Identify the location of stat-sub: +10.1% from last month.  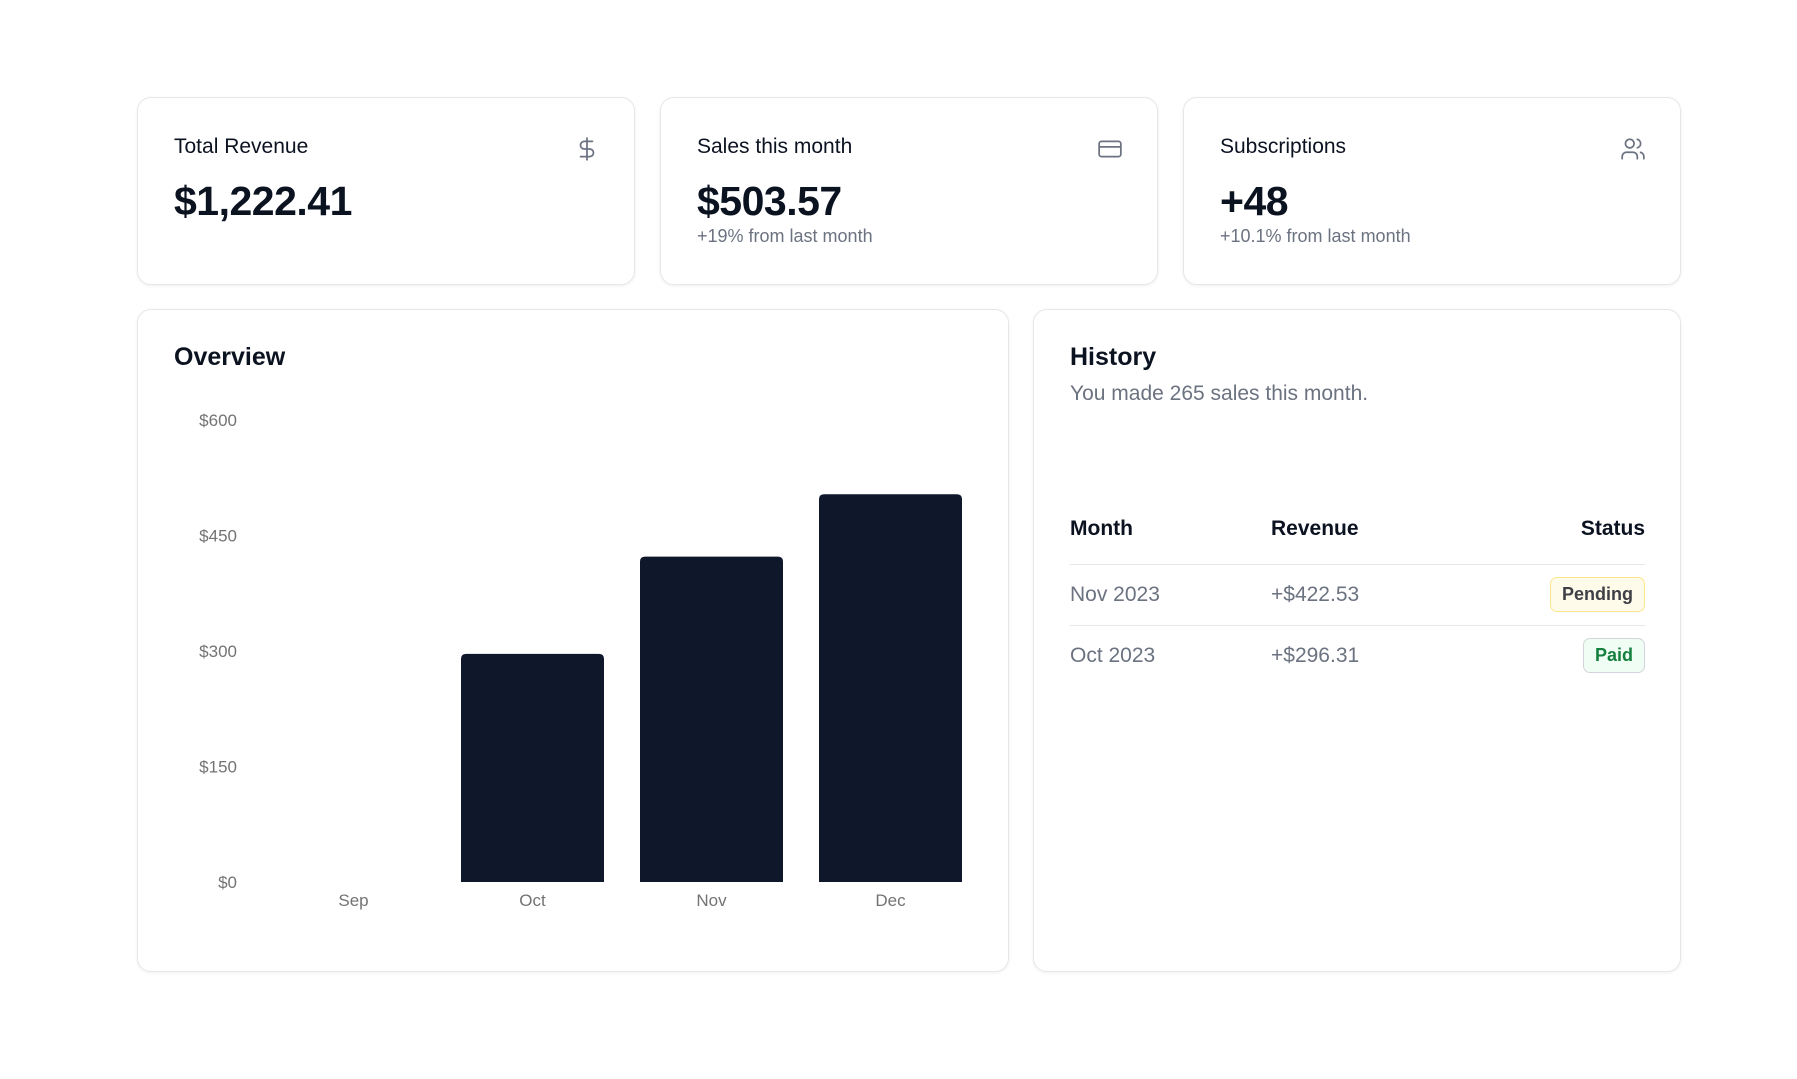
(1315, 236).